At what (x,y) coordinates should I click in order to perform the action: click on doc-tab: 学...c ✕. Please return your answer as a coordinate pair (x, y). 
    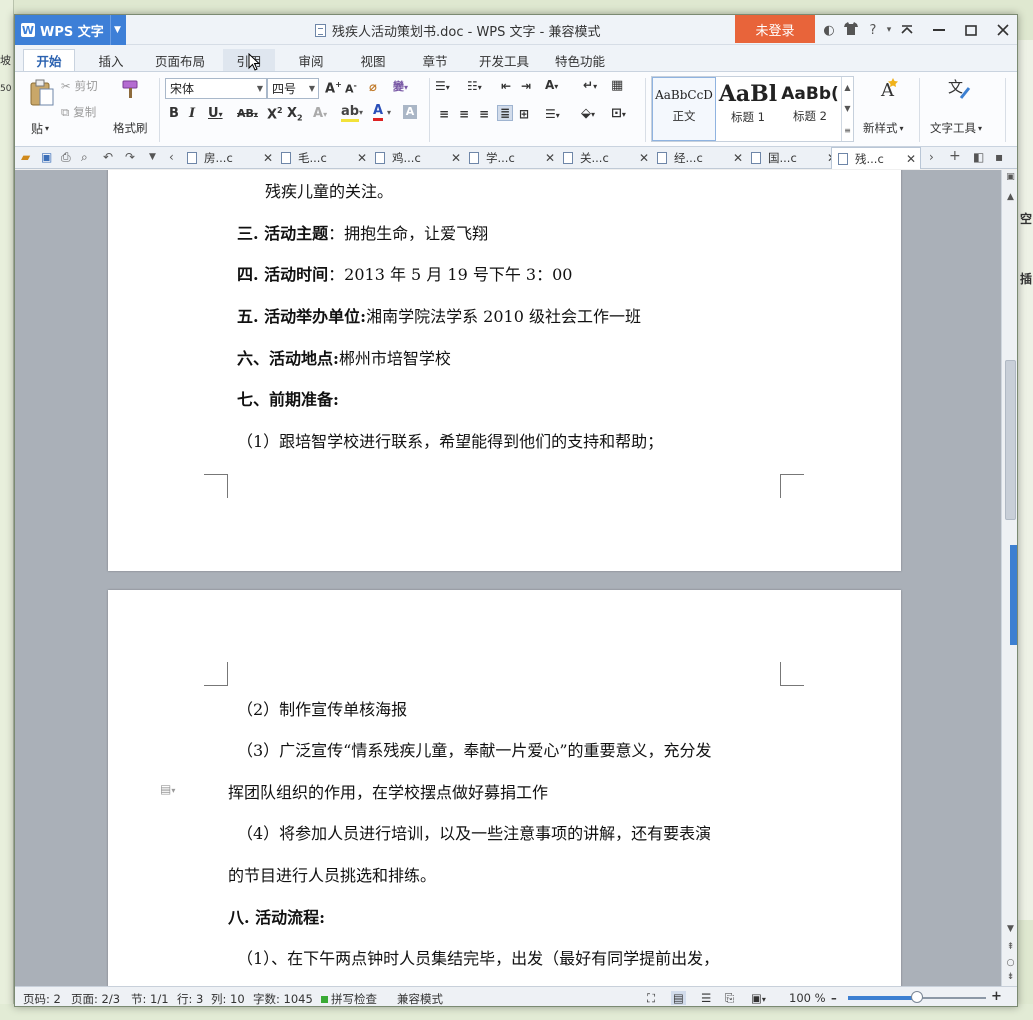
    Looking at the image, I should click on (512, 158).